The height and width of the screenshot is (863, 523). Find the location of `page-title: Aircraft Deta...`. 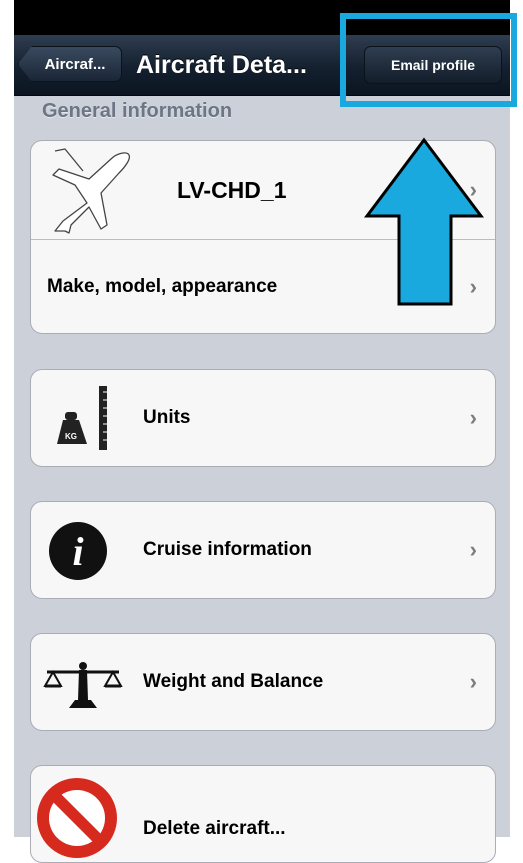

page-title: Aircraft Deta... is located at coordinates (221, 64).